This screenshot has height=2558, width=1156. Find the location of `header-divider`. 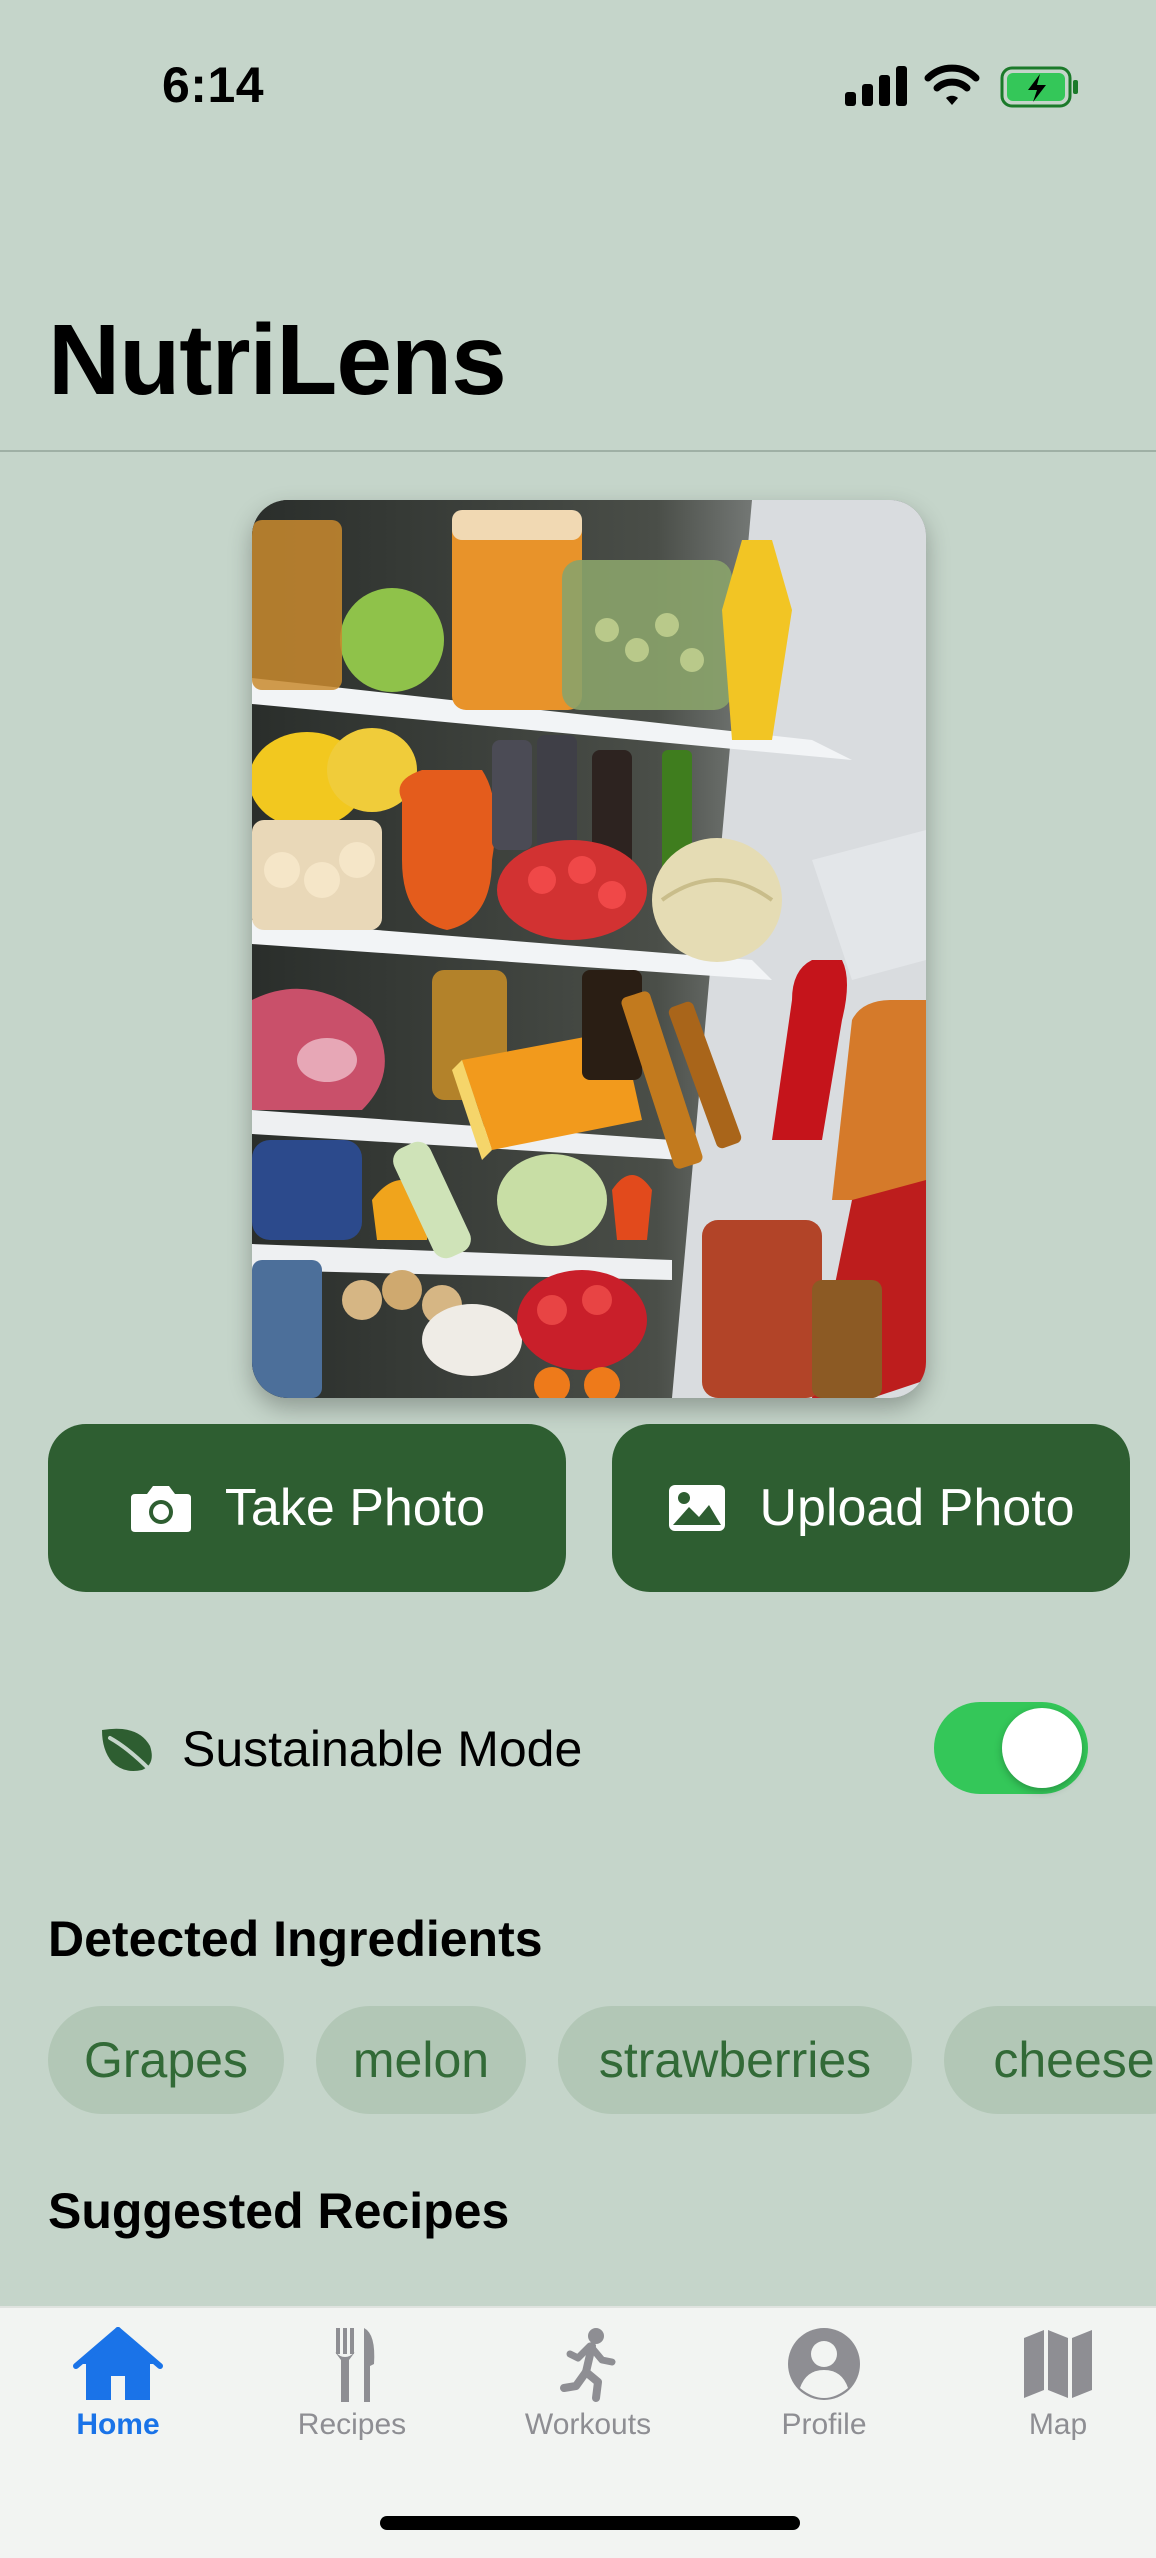

header-divider is located at coordinates (578, 451).